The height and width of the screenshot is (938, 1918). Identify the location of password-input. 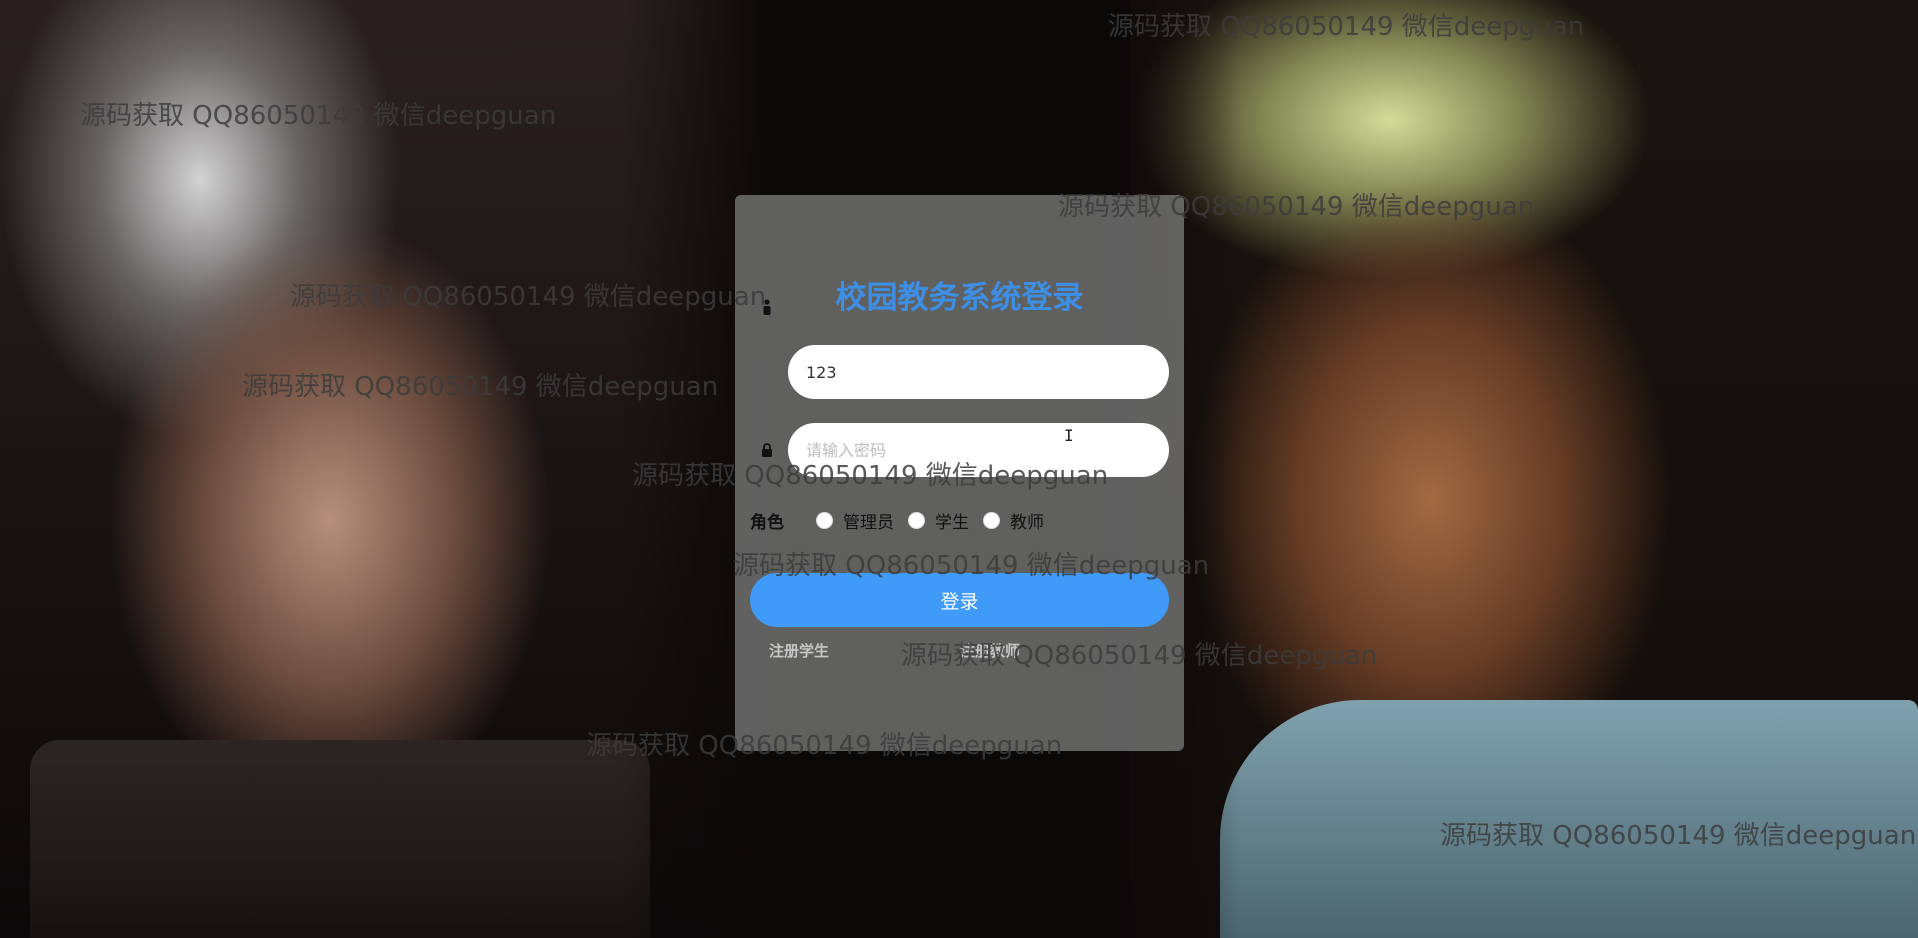
(978, 450).